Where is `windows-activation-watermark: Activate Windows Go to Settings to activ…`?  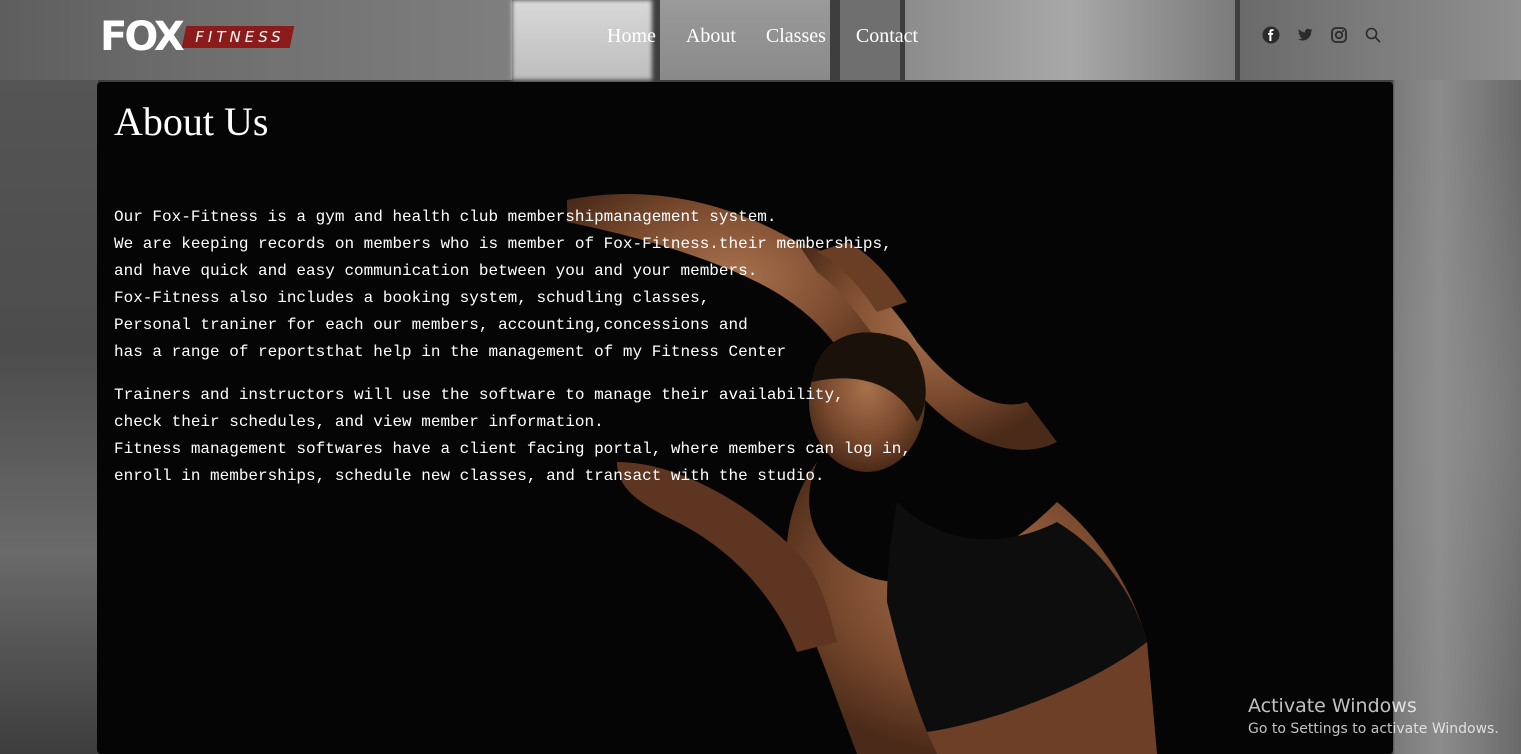
windows-activation-watermark: Activate Windows Go to Settings to activ… is located at coordinates (1373, 716).